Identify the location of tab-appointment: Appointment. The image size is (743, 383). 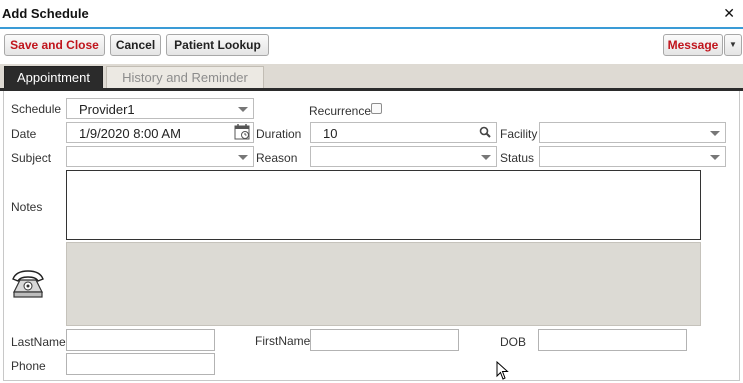
(53, 77).